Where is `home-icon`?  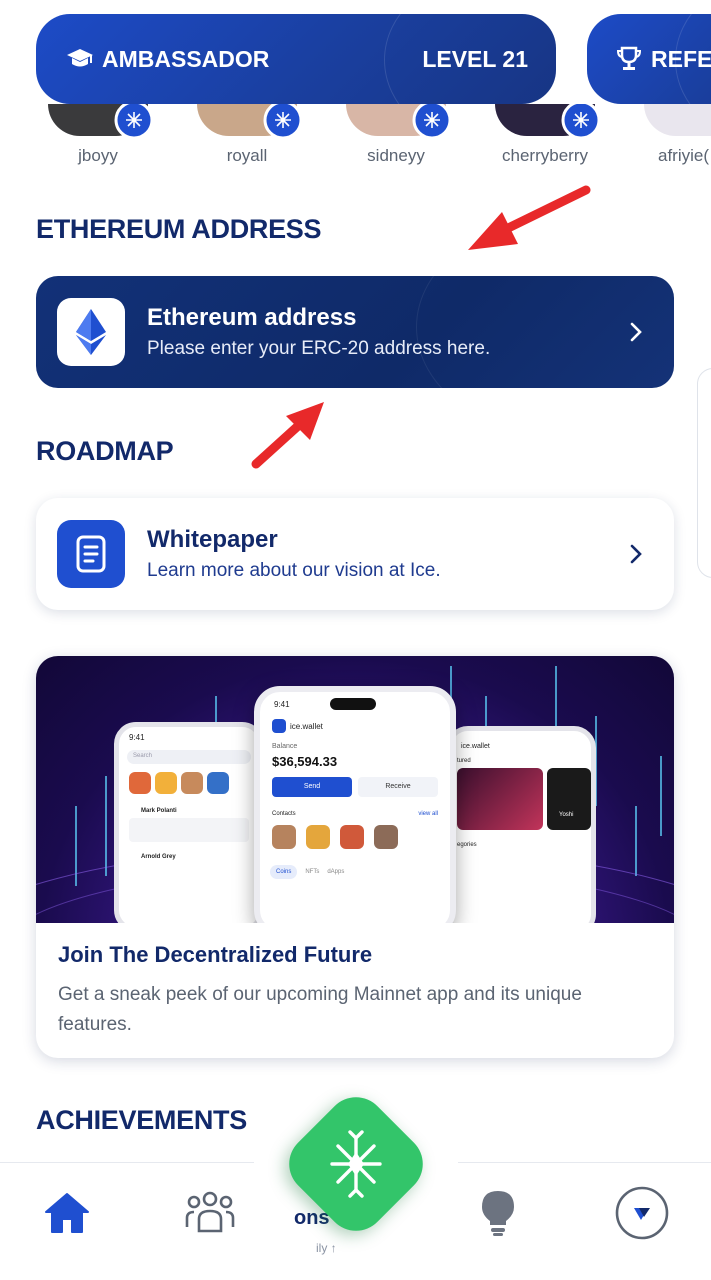
home-icon is located at coordinates (67, 1213).